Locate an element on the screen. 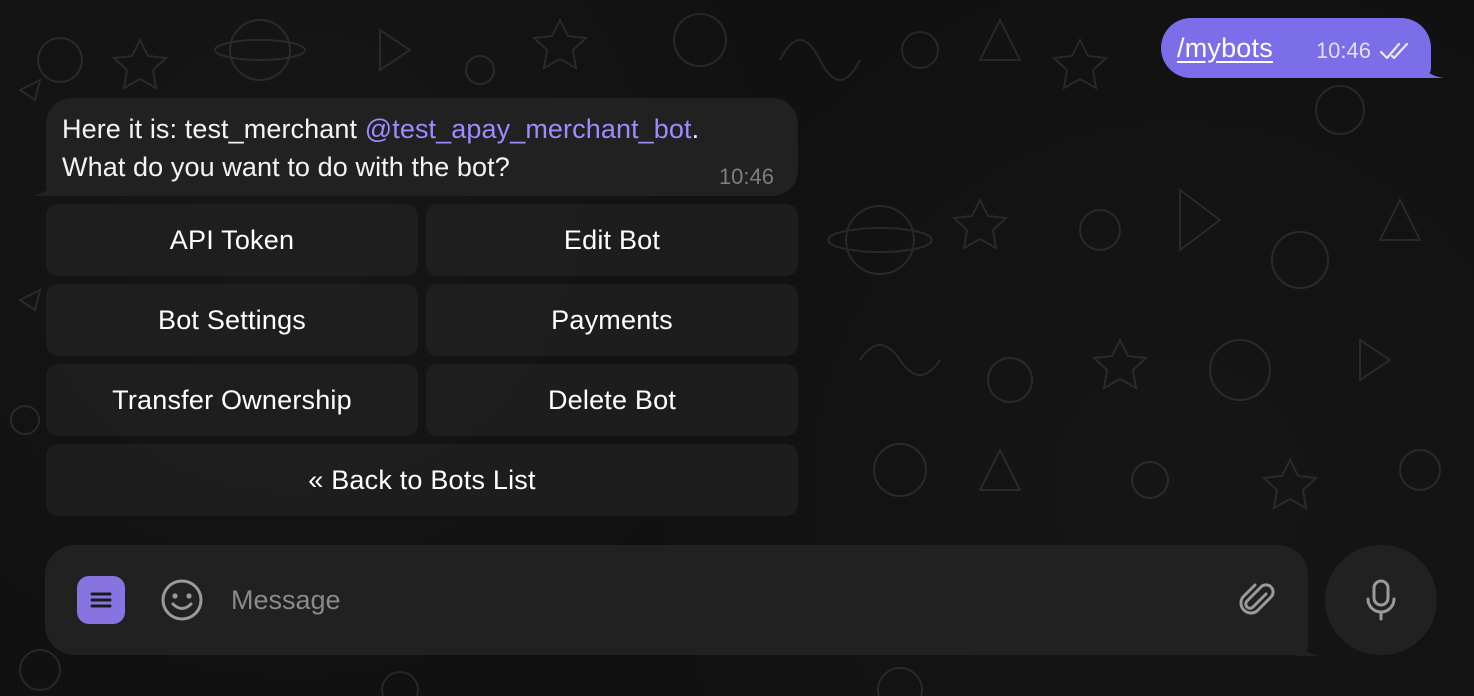 Image resolution: width=1474 pixels, height=696 pixels. message-text-suffix: . is located at coordinates (695, 129).